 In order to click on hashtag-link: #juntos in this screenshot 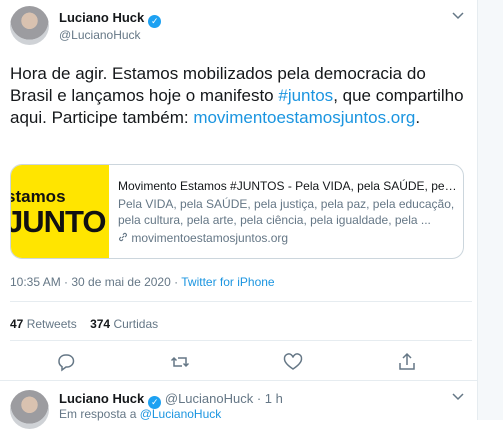, I will do `click(305, 95)`.